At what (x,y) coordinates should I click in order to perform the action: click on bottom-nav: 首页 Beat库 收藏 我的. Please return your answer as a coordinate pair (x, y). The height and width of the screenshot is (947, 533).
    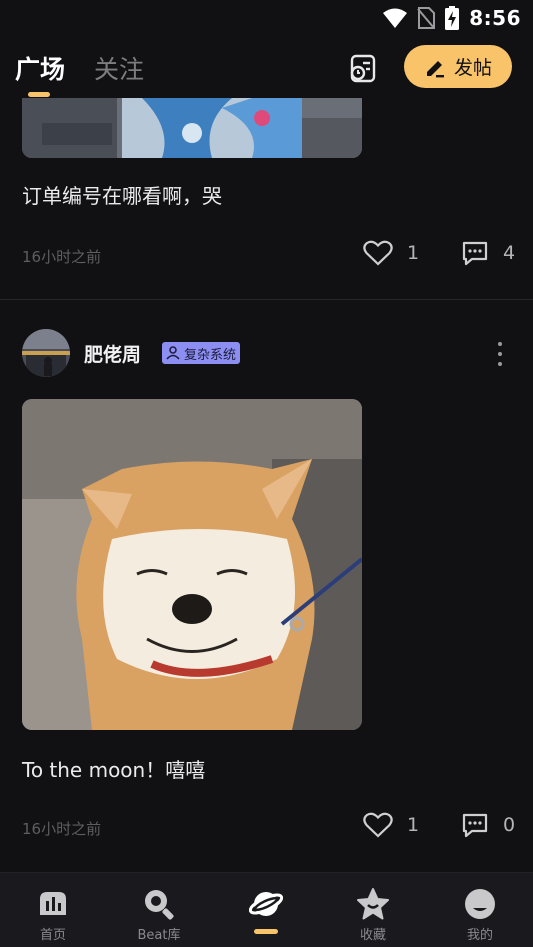
    Looking at the image, I should click on (266, 909).